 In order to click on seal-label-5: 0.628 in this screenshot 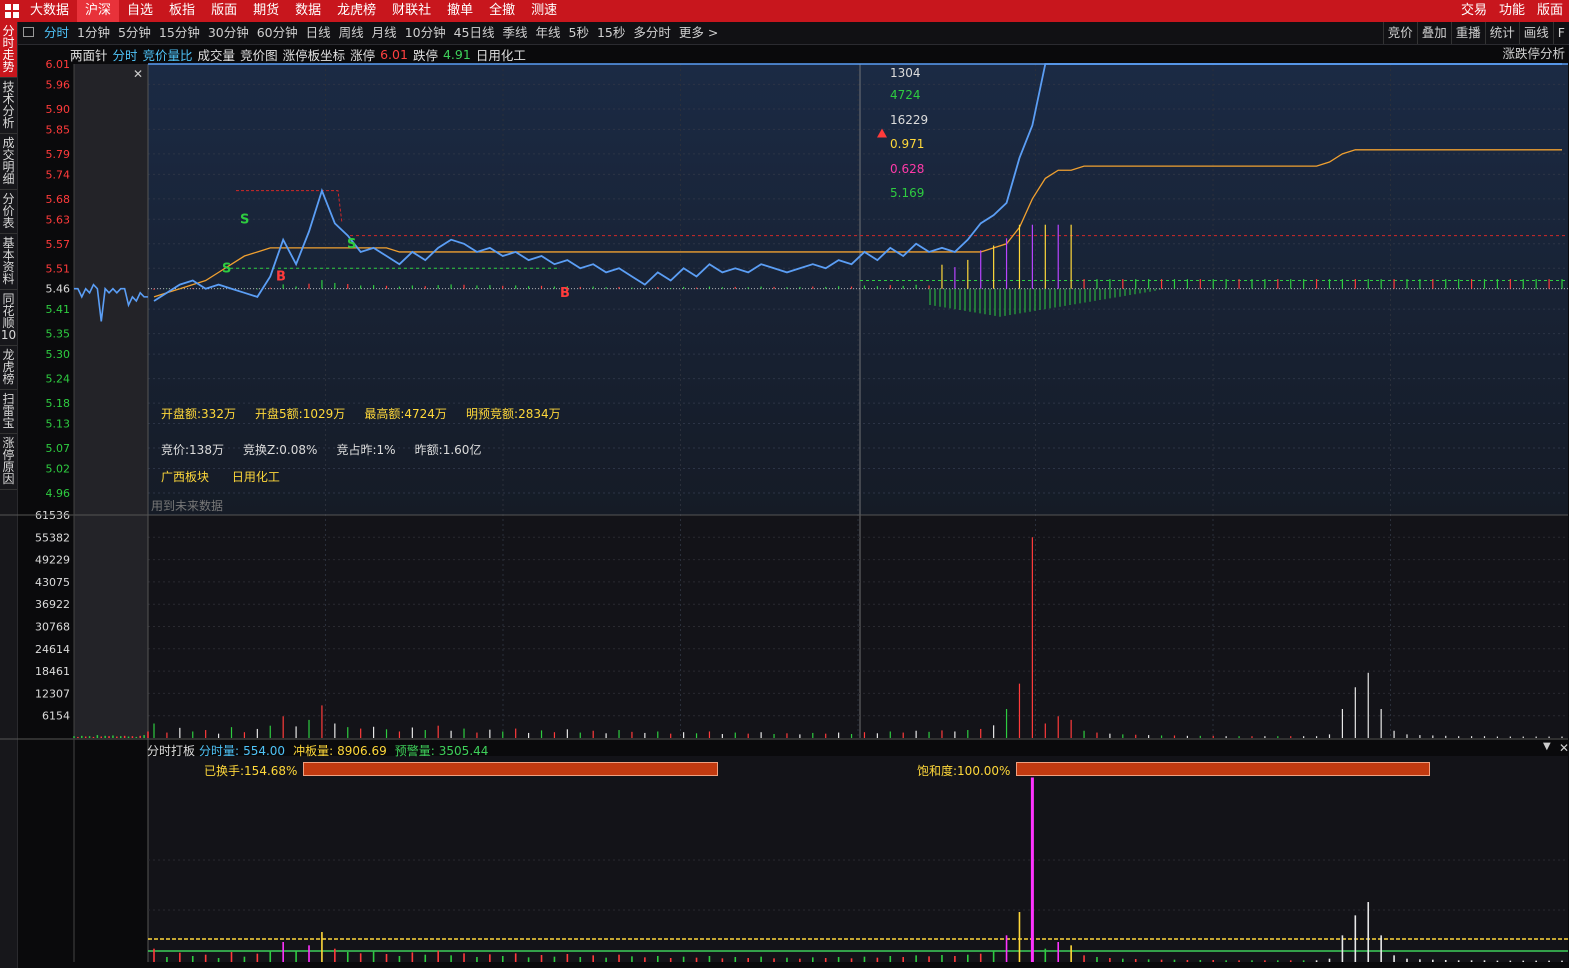, I will do `click(907, 169)`.